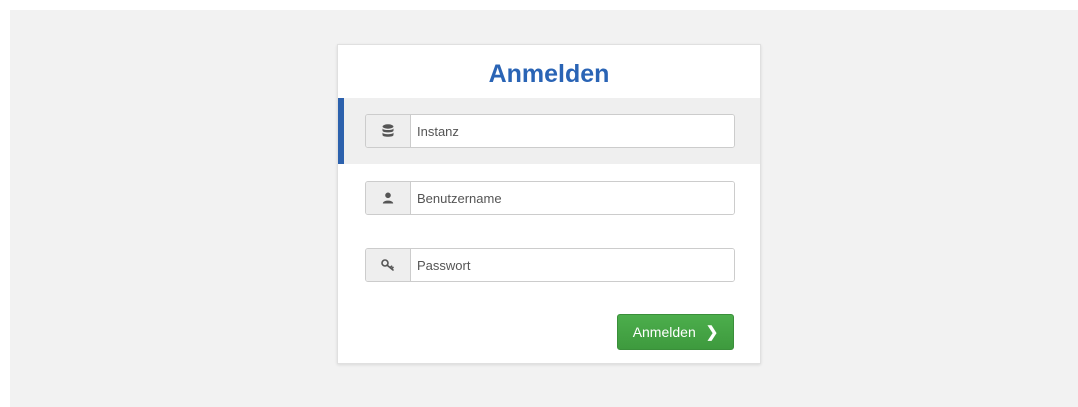 The height and width of the screenshot is (407, 1078). What do you see at coordinates (549, 74) in the screenshot?
I see `login-title: Anmelden` at bounding box center [549, 74].